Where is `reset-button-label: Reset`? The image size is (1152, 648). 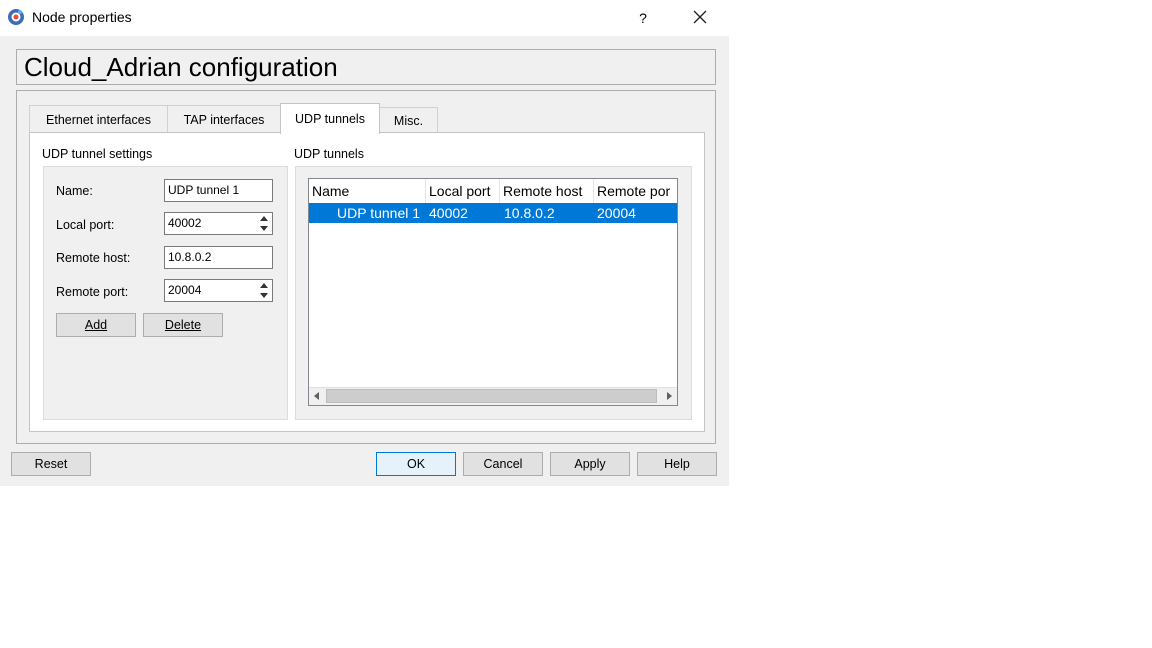
reset-button-label: Reset is located at coordinates (51, 464).